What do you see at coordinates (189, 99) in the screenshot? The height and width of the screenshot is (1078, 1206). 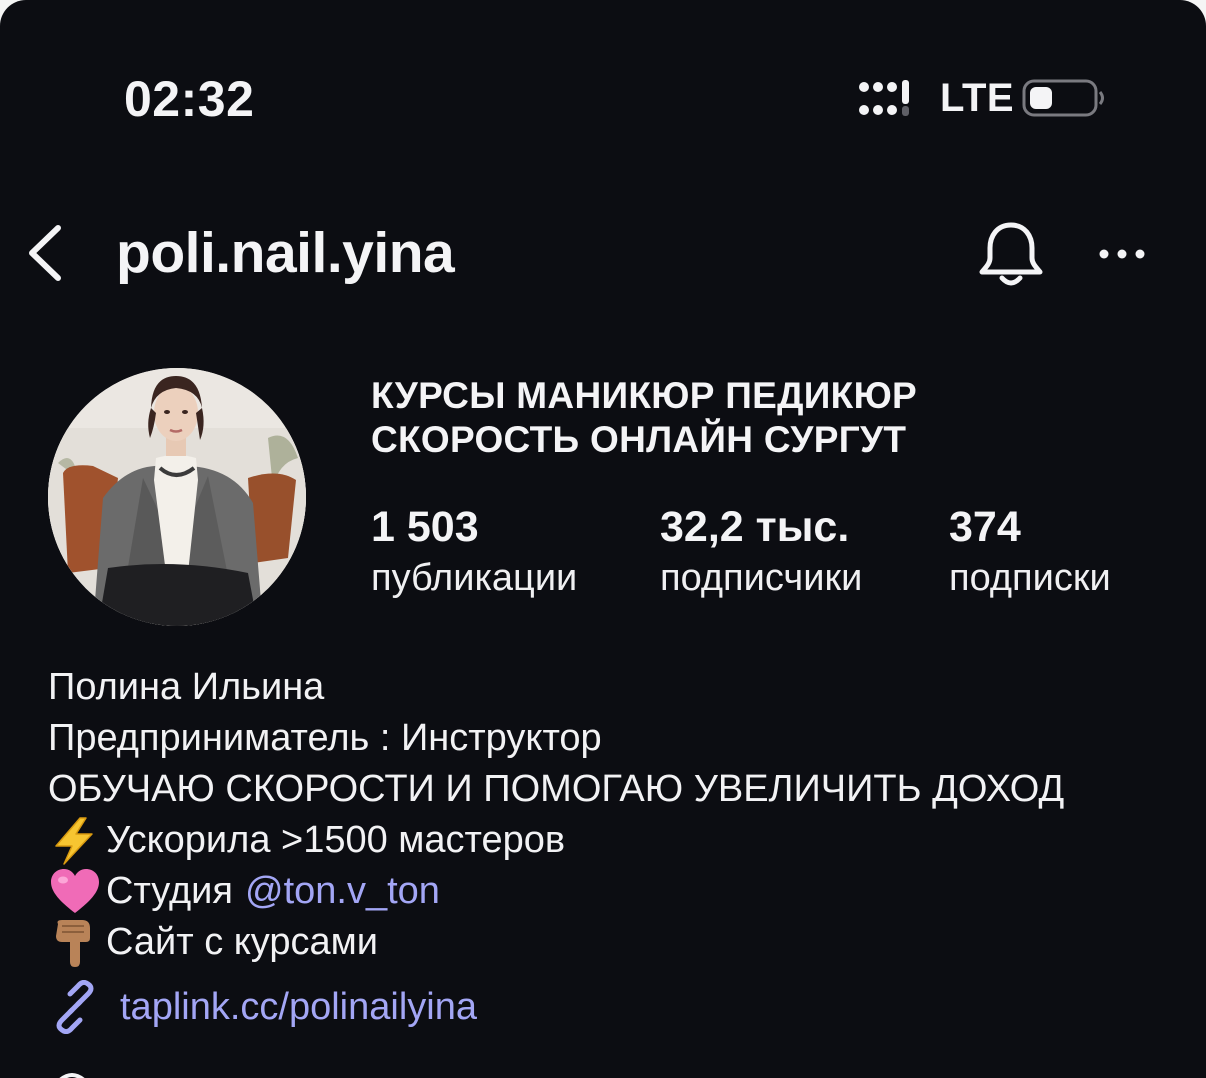 I see `status-time: 02:32` at bounding box center [189, 99].